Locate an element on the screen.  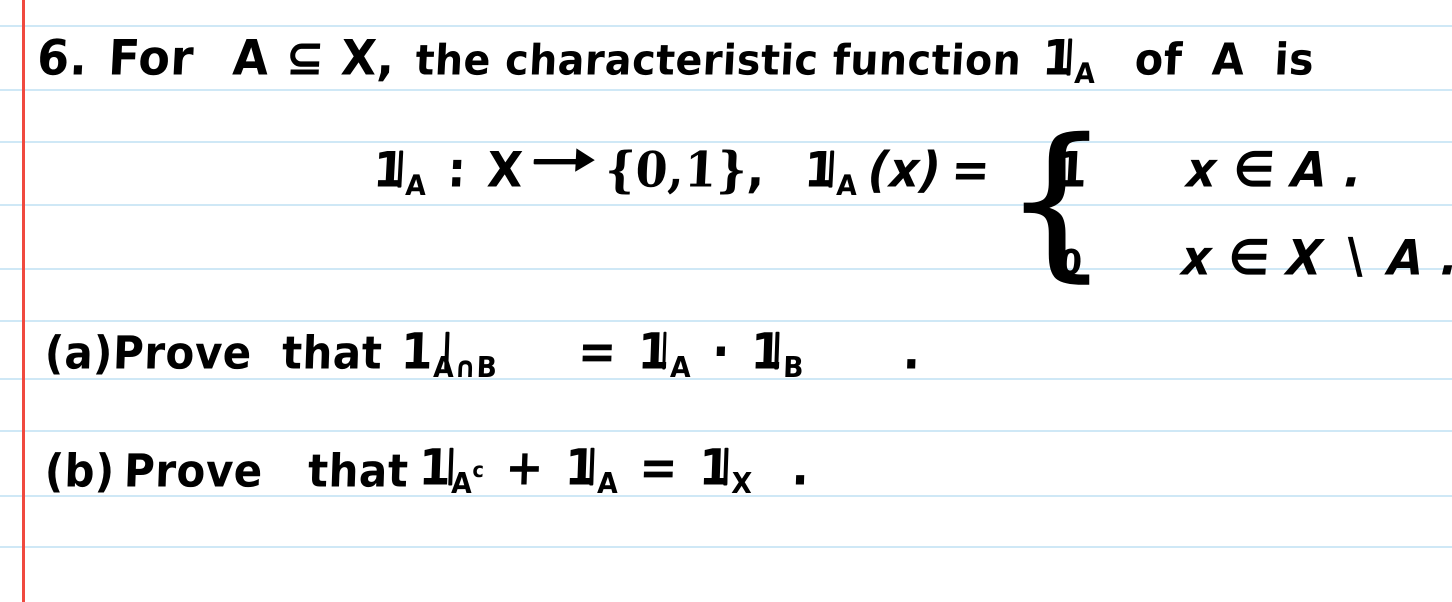
problem-number: 6. is located at coordinates (62, 57).